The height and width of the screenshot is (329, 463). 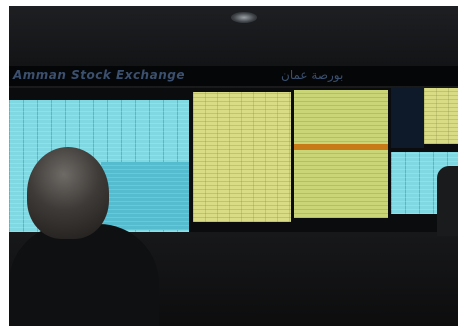 What do you see at coordinates (244, 17) in the screenshot?
I see `ceiling-light` at bounding box center [244, 17].